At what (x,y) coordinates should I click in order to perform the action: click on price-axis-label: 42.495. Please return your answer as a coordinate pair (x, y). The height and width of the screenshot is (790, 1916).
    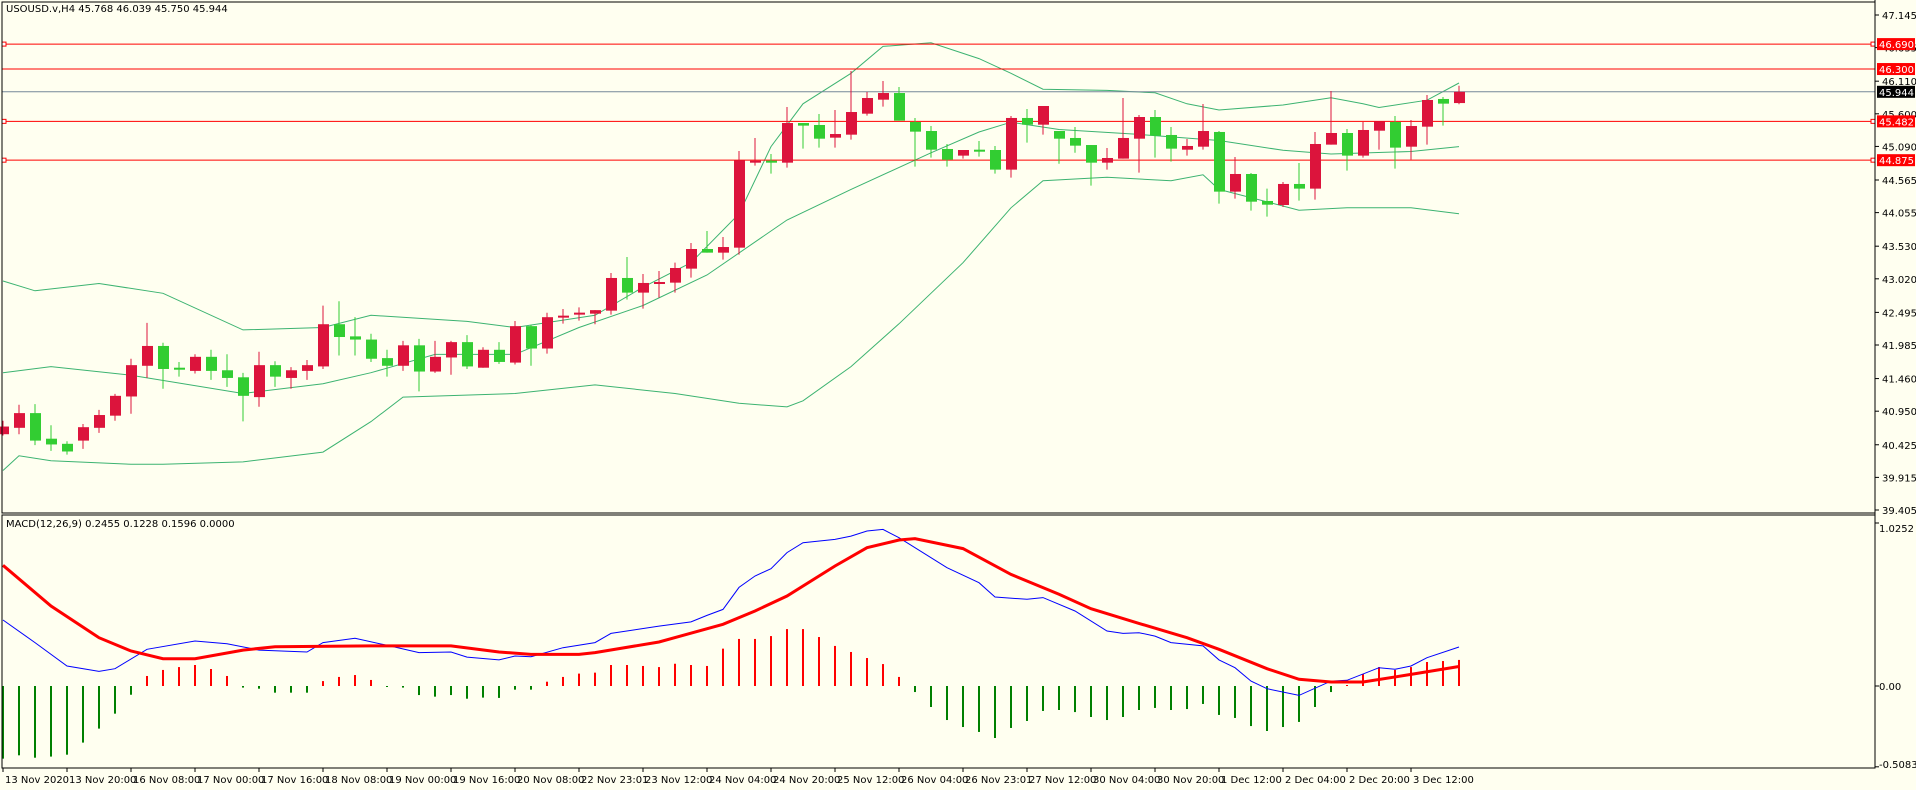
    Looking at the image, I should click on (1899, 313).